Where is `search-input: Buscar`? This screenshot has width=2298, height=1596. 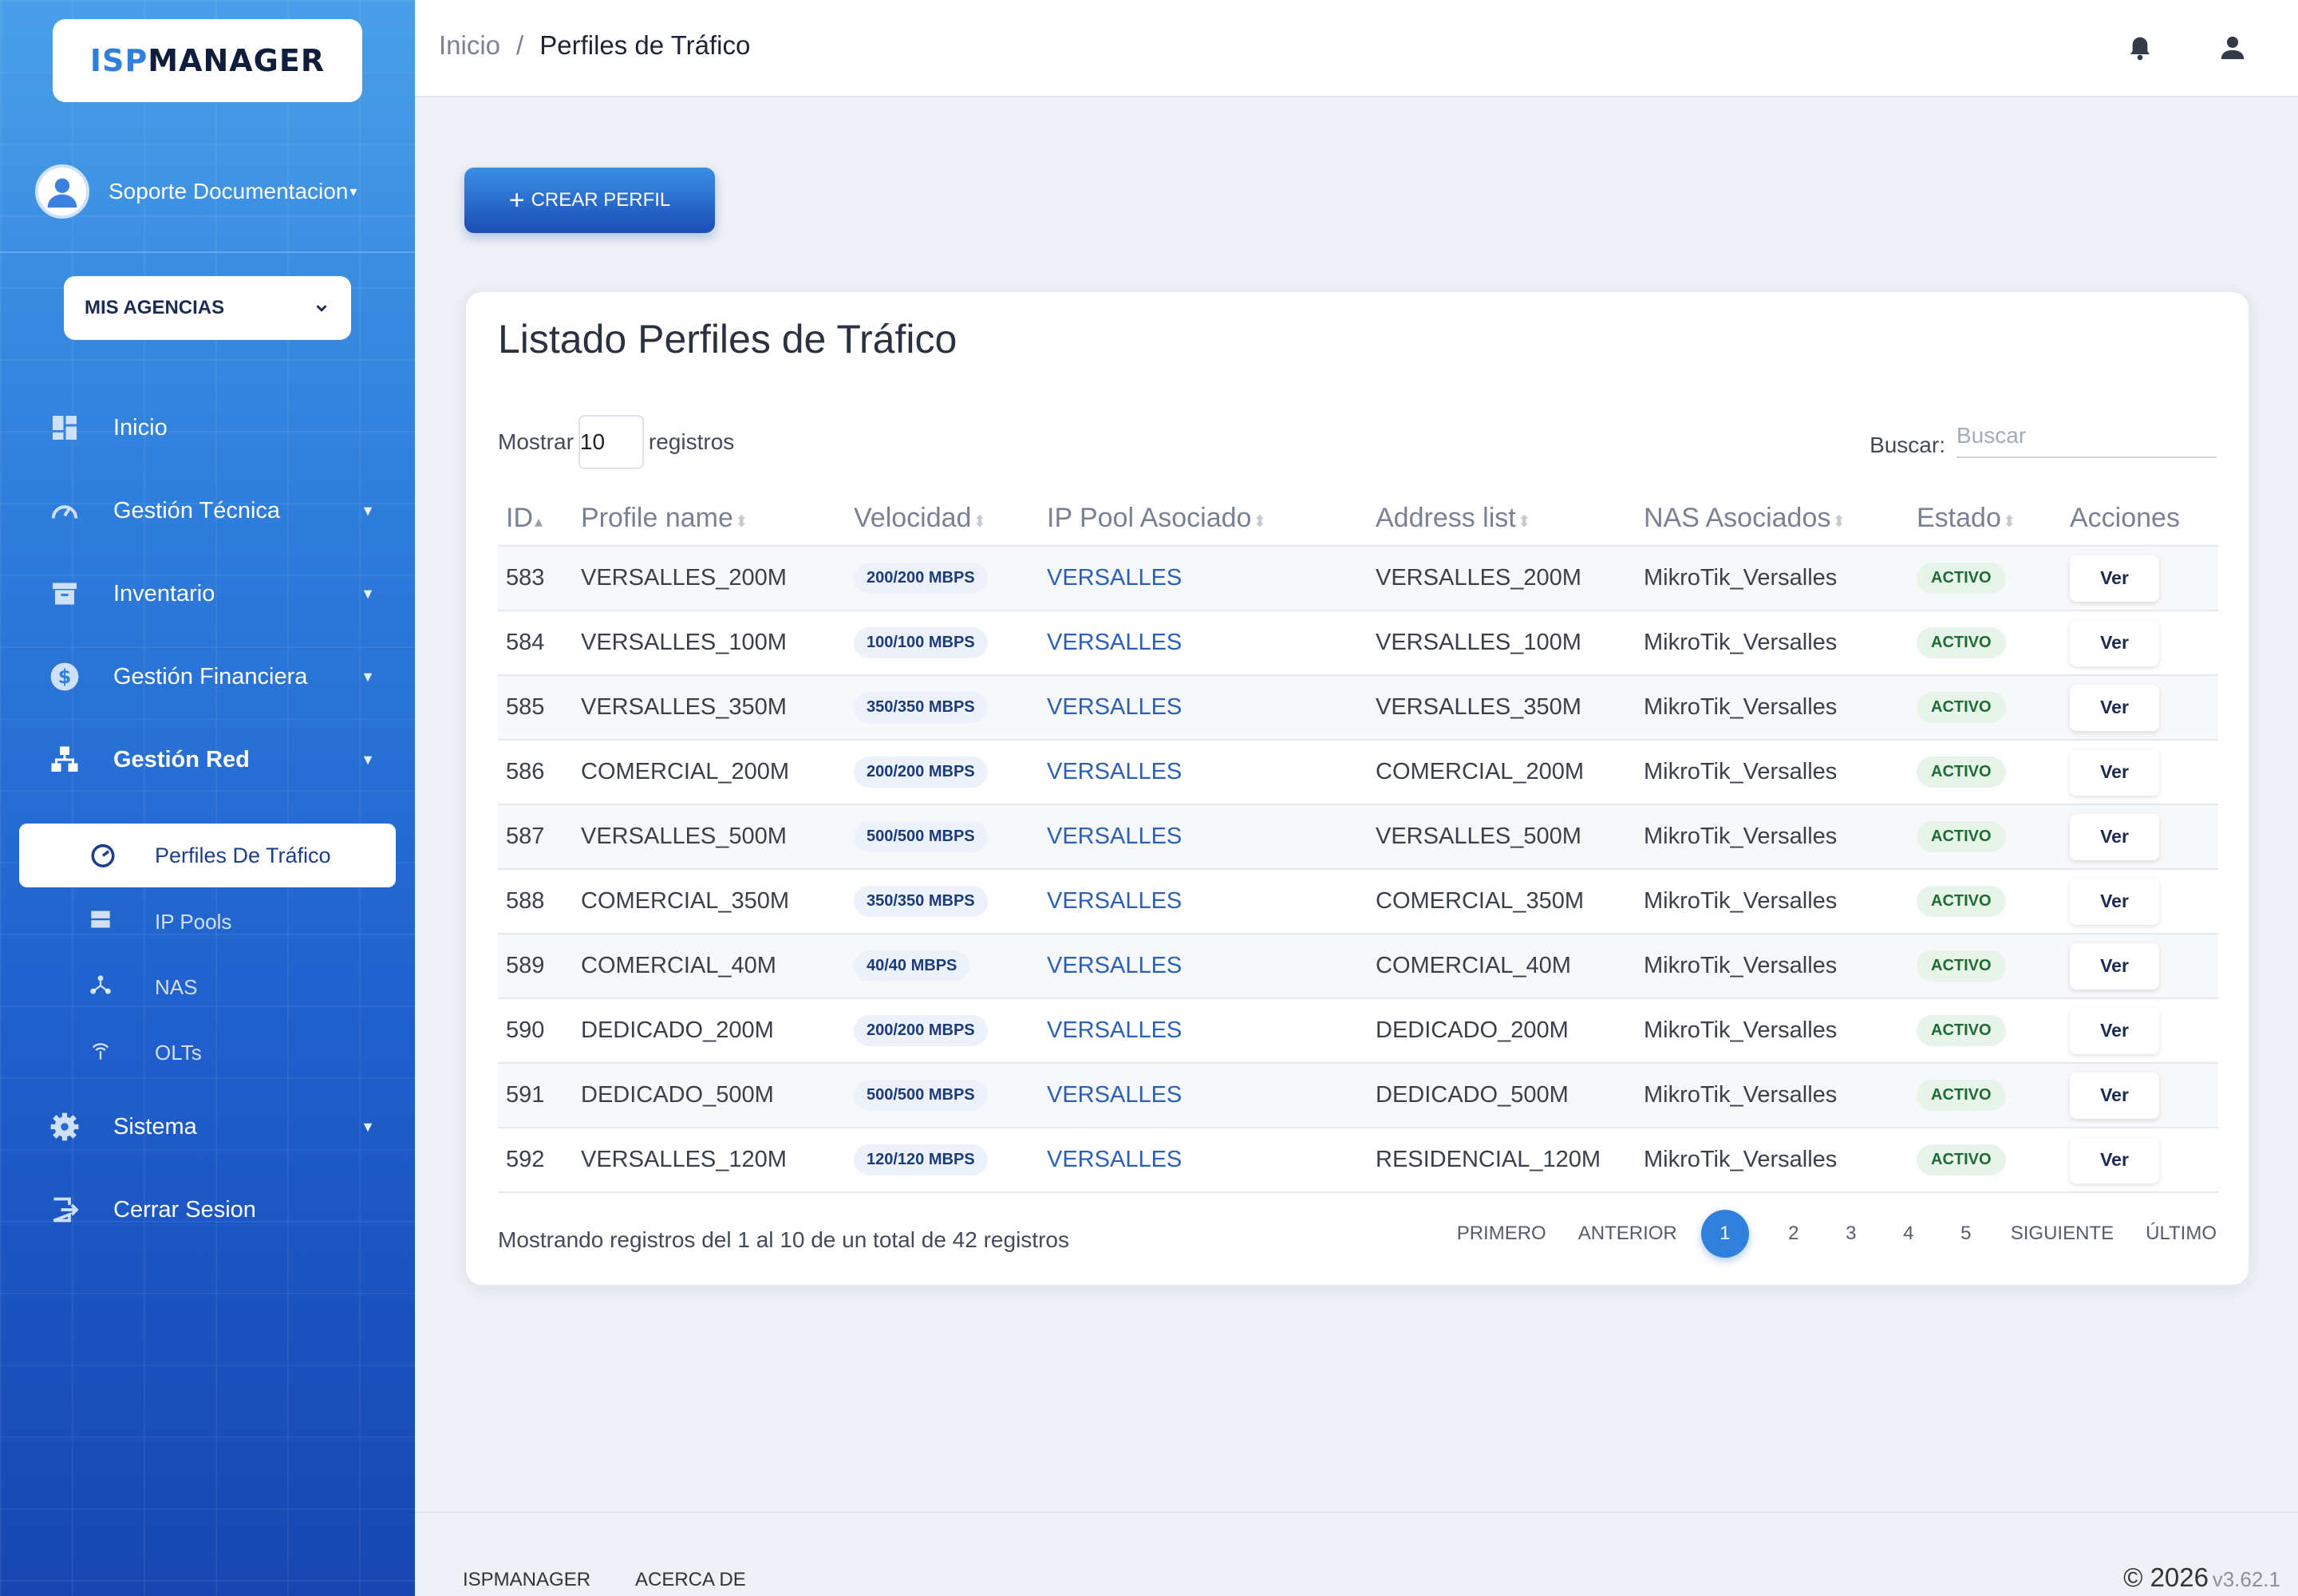 search-input: Buscar is located at coordinates (2087, 440).